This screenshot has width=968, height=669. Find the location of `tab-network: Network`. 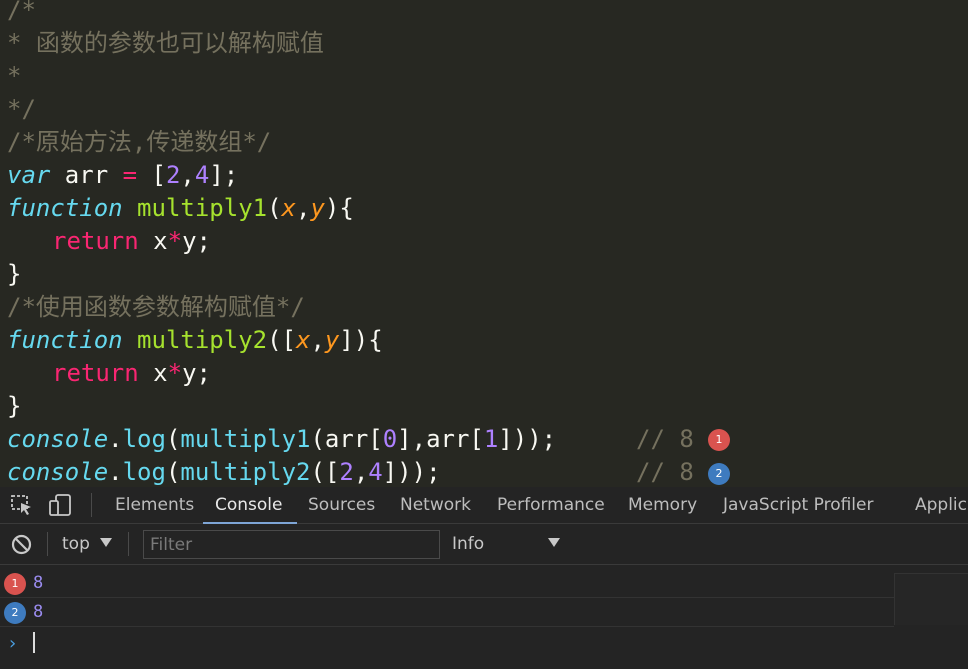

tab-network: Network is located at coordinates (435, 505).